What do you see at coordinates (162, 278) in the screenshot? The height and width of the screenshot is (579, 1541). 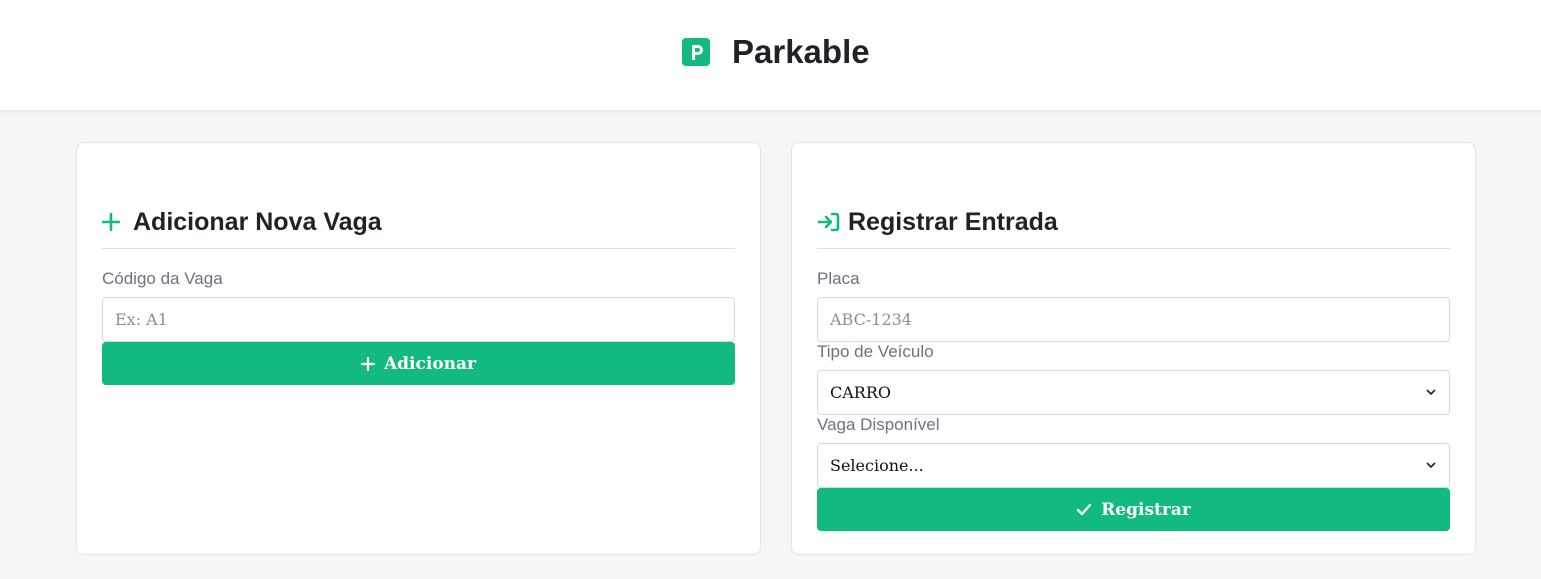 I see `spot-code-label: Código da Vaga` at bounding box center [162, 278].